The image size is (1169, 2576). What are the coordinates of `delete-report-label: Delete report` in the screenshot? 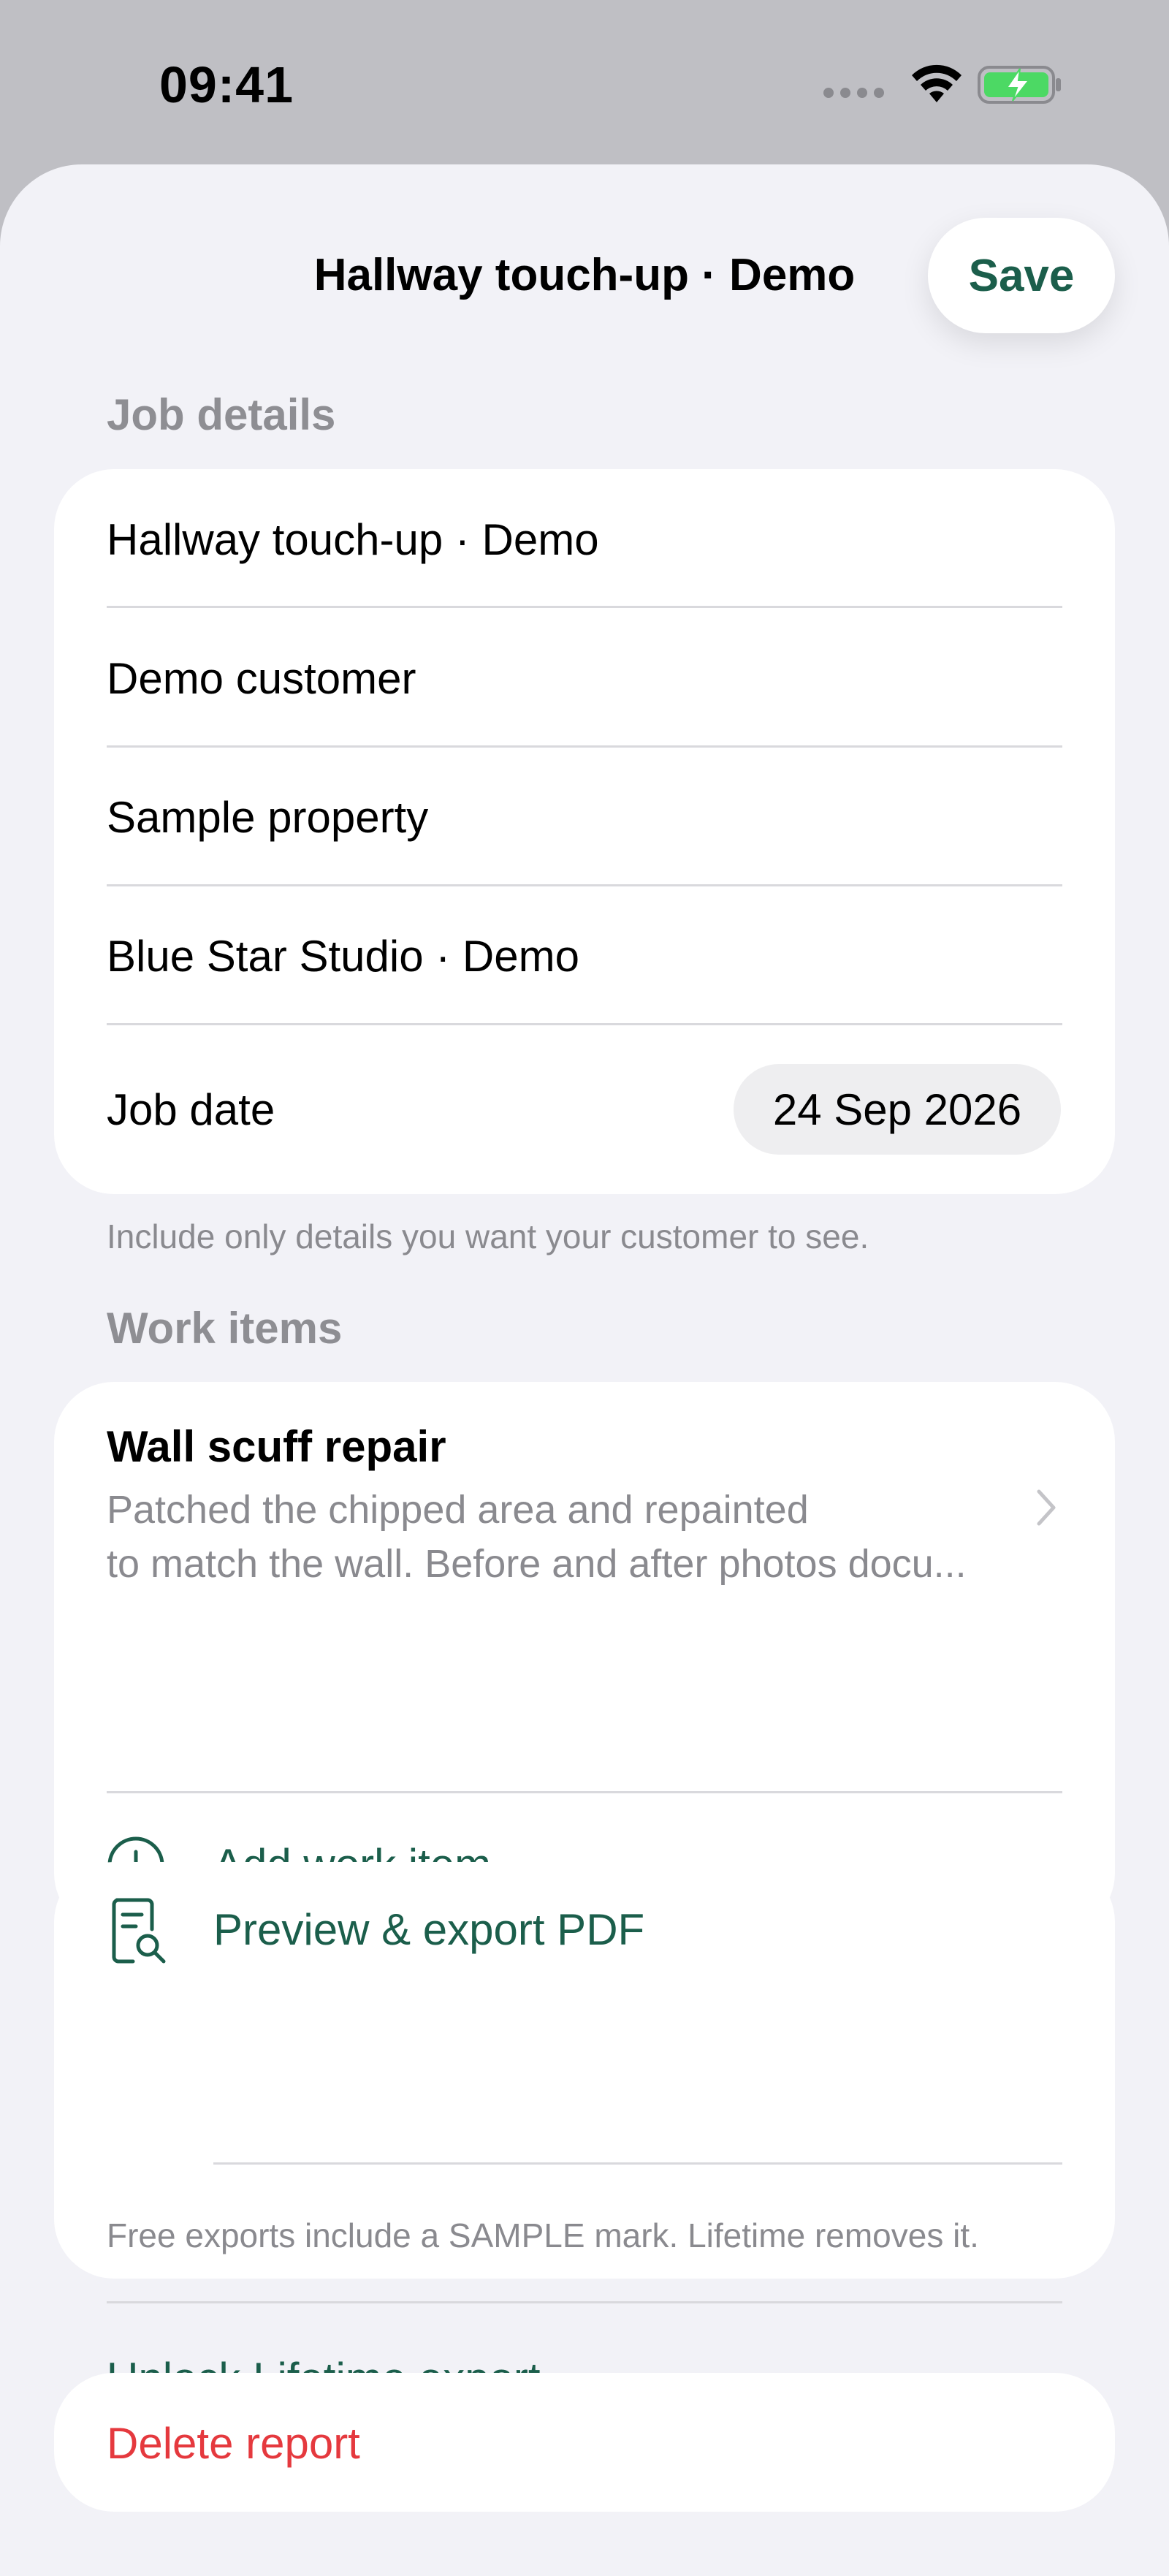 It's located at (233, 2443).